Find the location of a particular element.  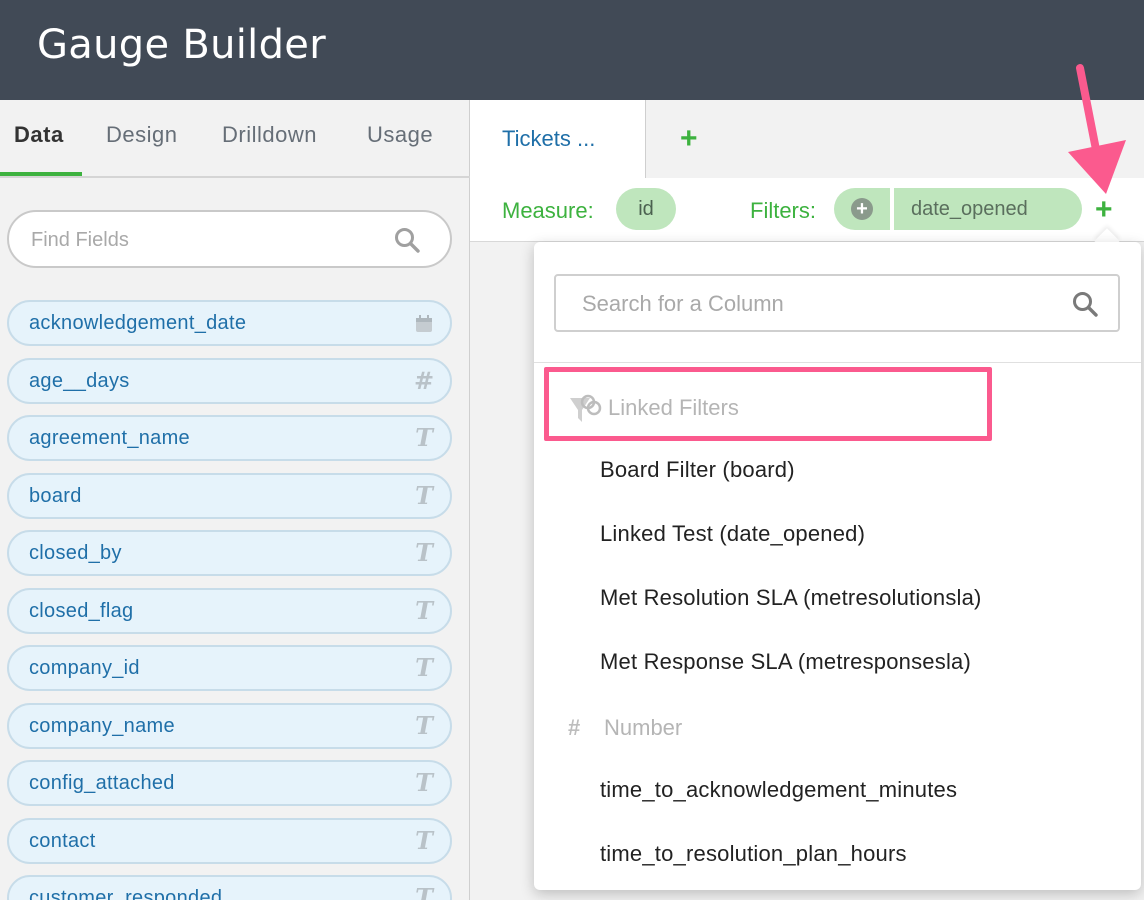

field-item: closed_by T is located at coordinates (229, 553).